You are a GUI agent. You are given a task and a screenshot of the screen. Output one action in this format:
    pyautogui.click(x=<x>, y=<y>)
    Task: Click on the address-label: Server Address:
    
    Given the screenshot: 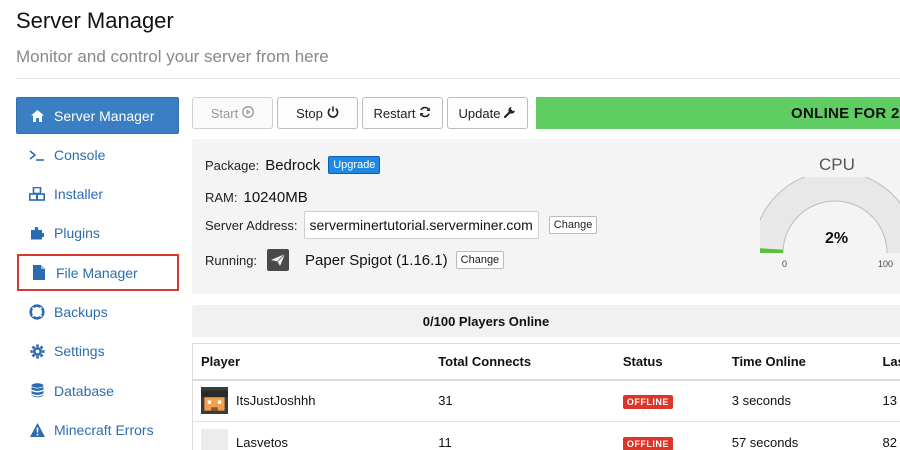 What is the action you would take?
    pyautogui.click(x=251, y=225)
    